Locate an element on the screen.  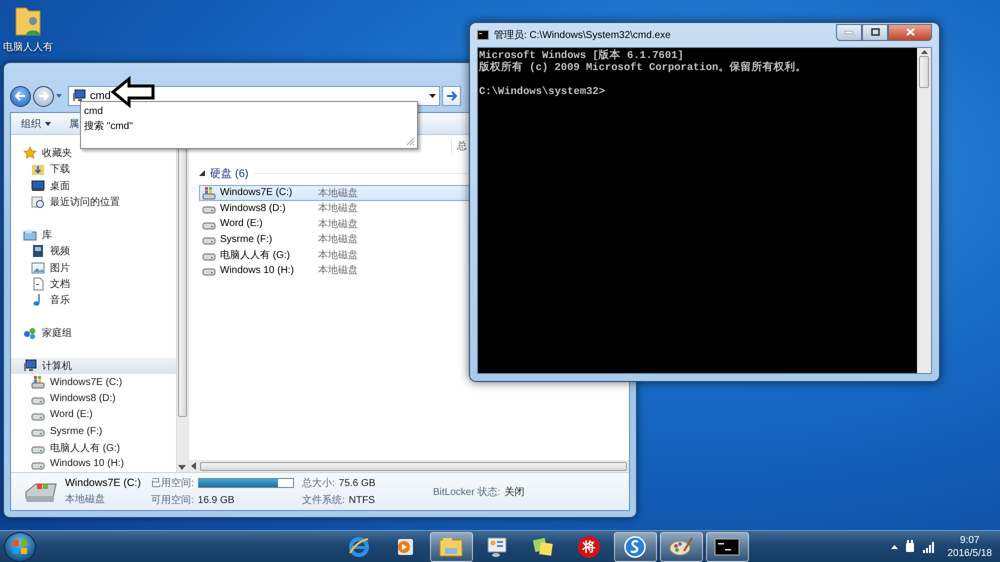
back-arrow-icon is located at coordinates (20, 96).